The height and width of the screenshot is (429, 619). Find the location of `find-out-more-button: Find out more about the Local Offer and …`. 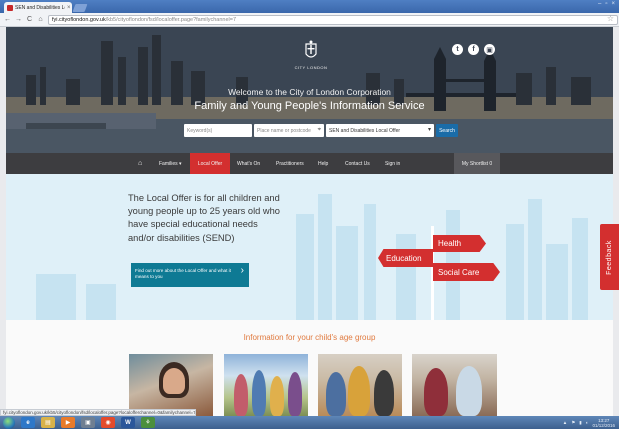

find-out-more-button: Find out more about the Local Offer and … is located at coordinates (190, 275).